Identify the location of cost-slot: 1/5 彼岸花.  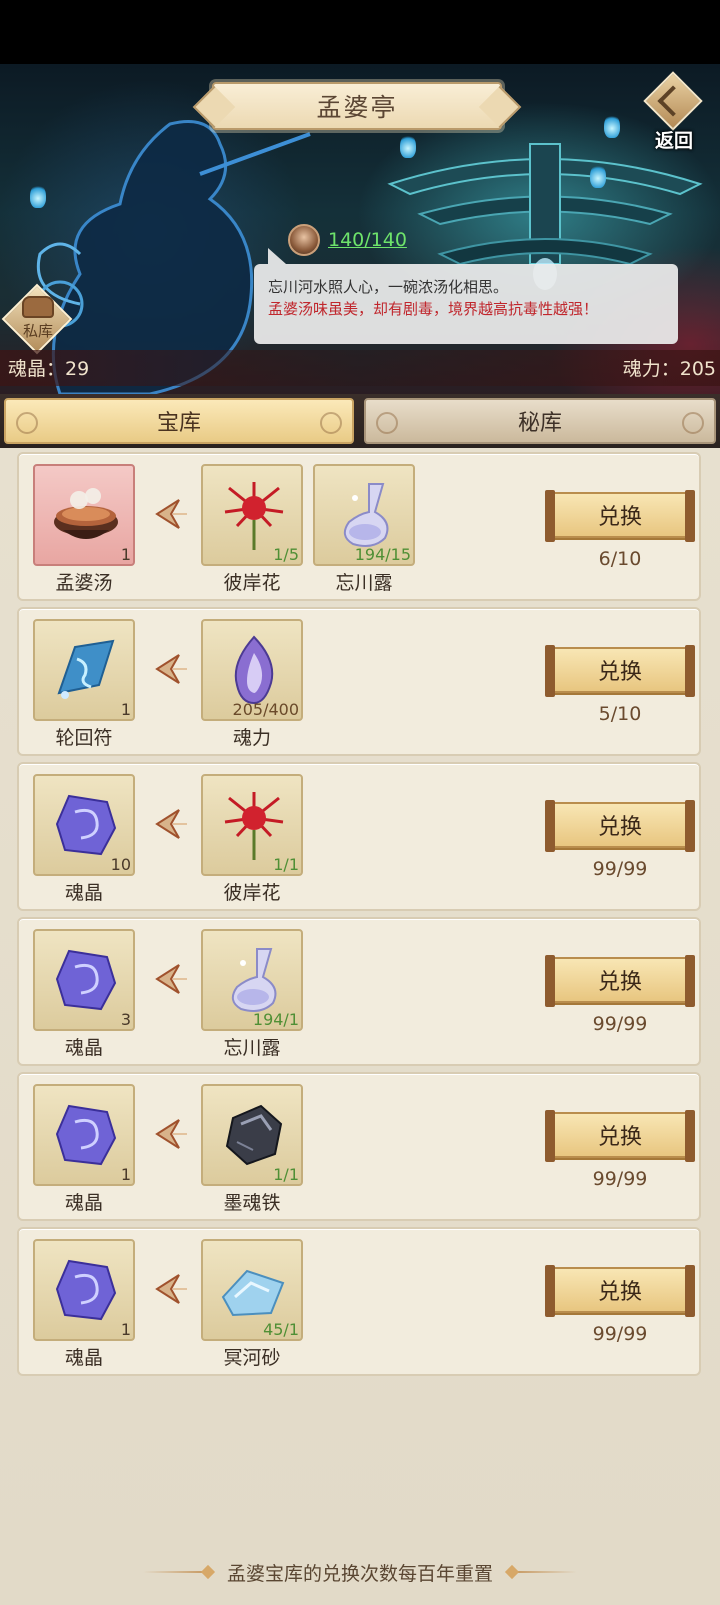
(252, 530).